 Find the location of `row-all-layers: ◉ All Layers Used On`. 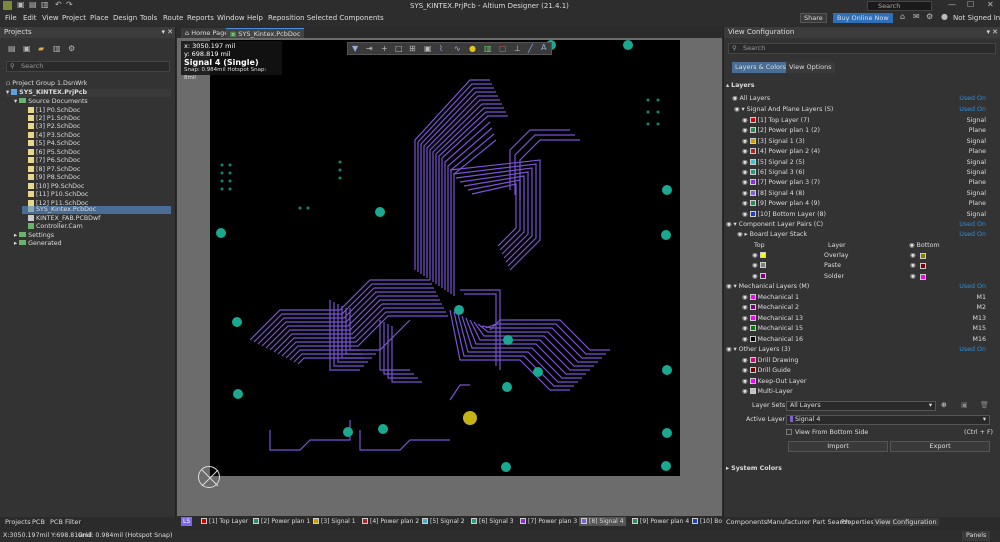

row-all-layers: ◉ All Layers Used On is located at coordinates (861, 99).